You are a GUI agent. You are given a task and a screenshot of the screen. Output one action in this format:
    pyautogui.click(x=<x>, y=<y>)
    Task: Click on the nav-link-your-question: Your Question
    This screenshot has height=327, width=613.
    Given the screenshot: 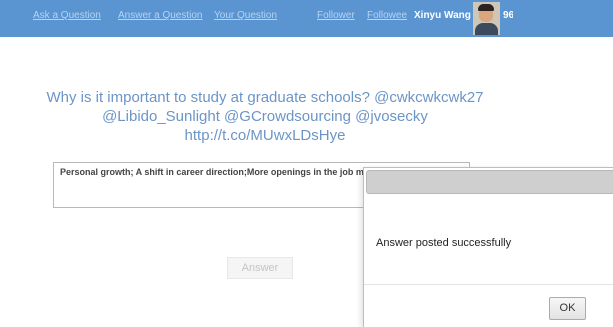 What is the action you would take?
    pyautogui.click(x=245, y=15)
    